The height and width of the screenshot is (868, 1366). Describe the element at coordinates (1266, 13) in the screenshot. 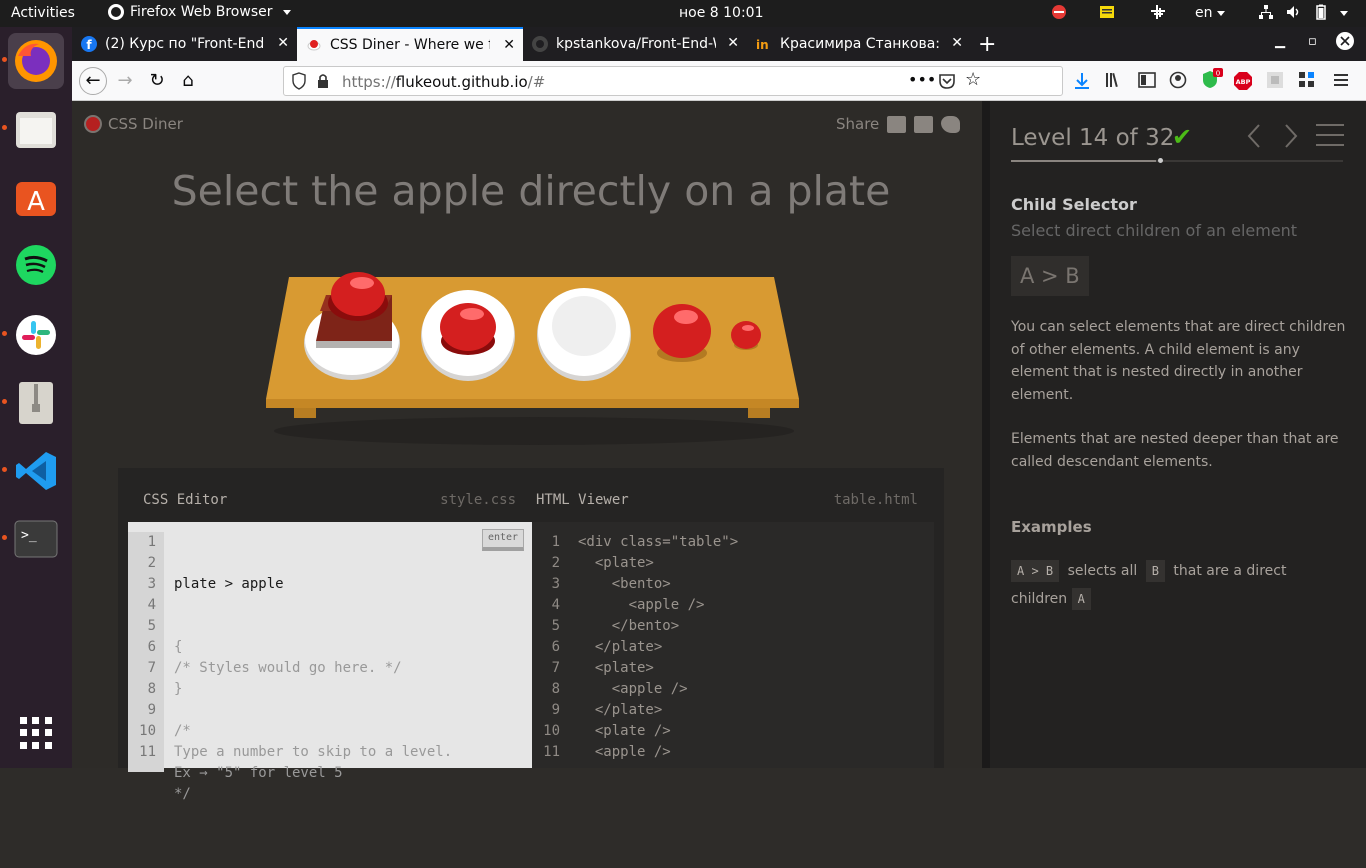

I see `network-icon` at that location.